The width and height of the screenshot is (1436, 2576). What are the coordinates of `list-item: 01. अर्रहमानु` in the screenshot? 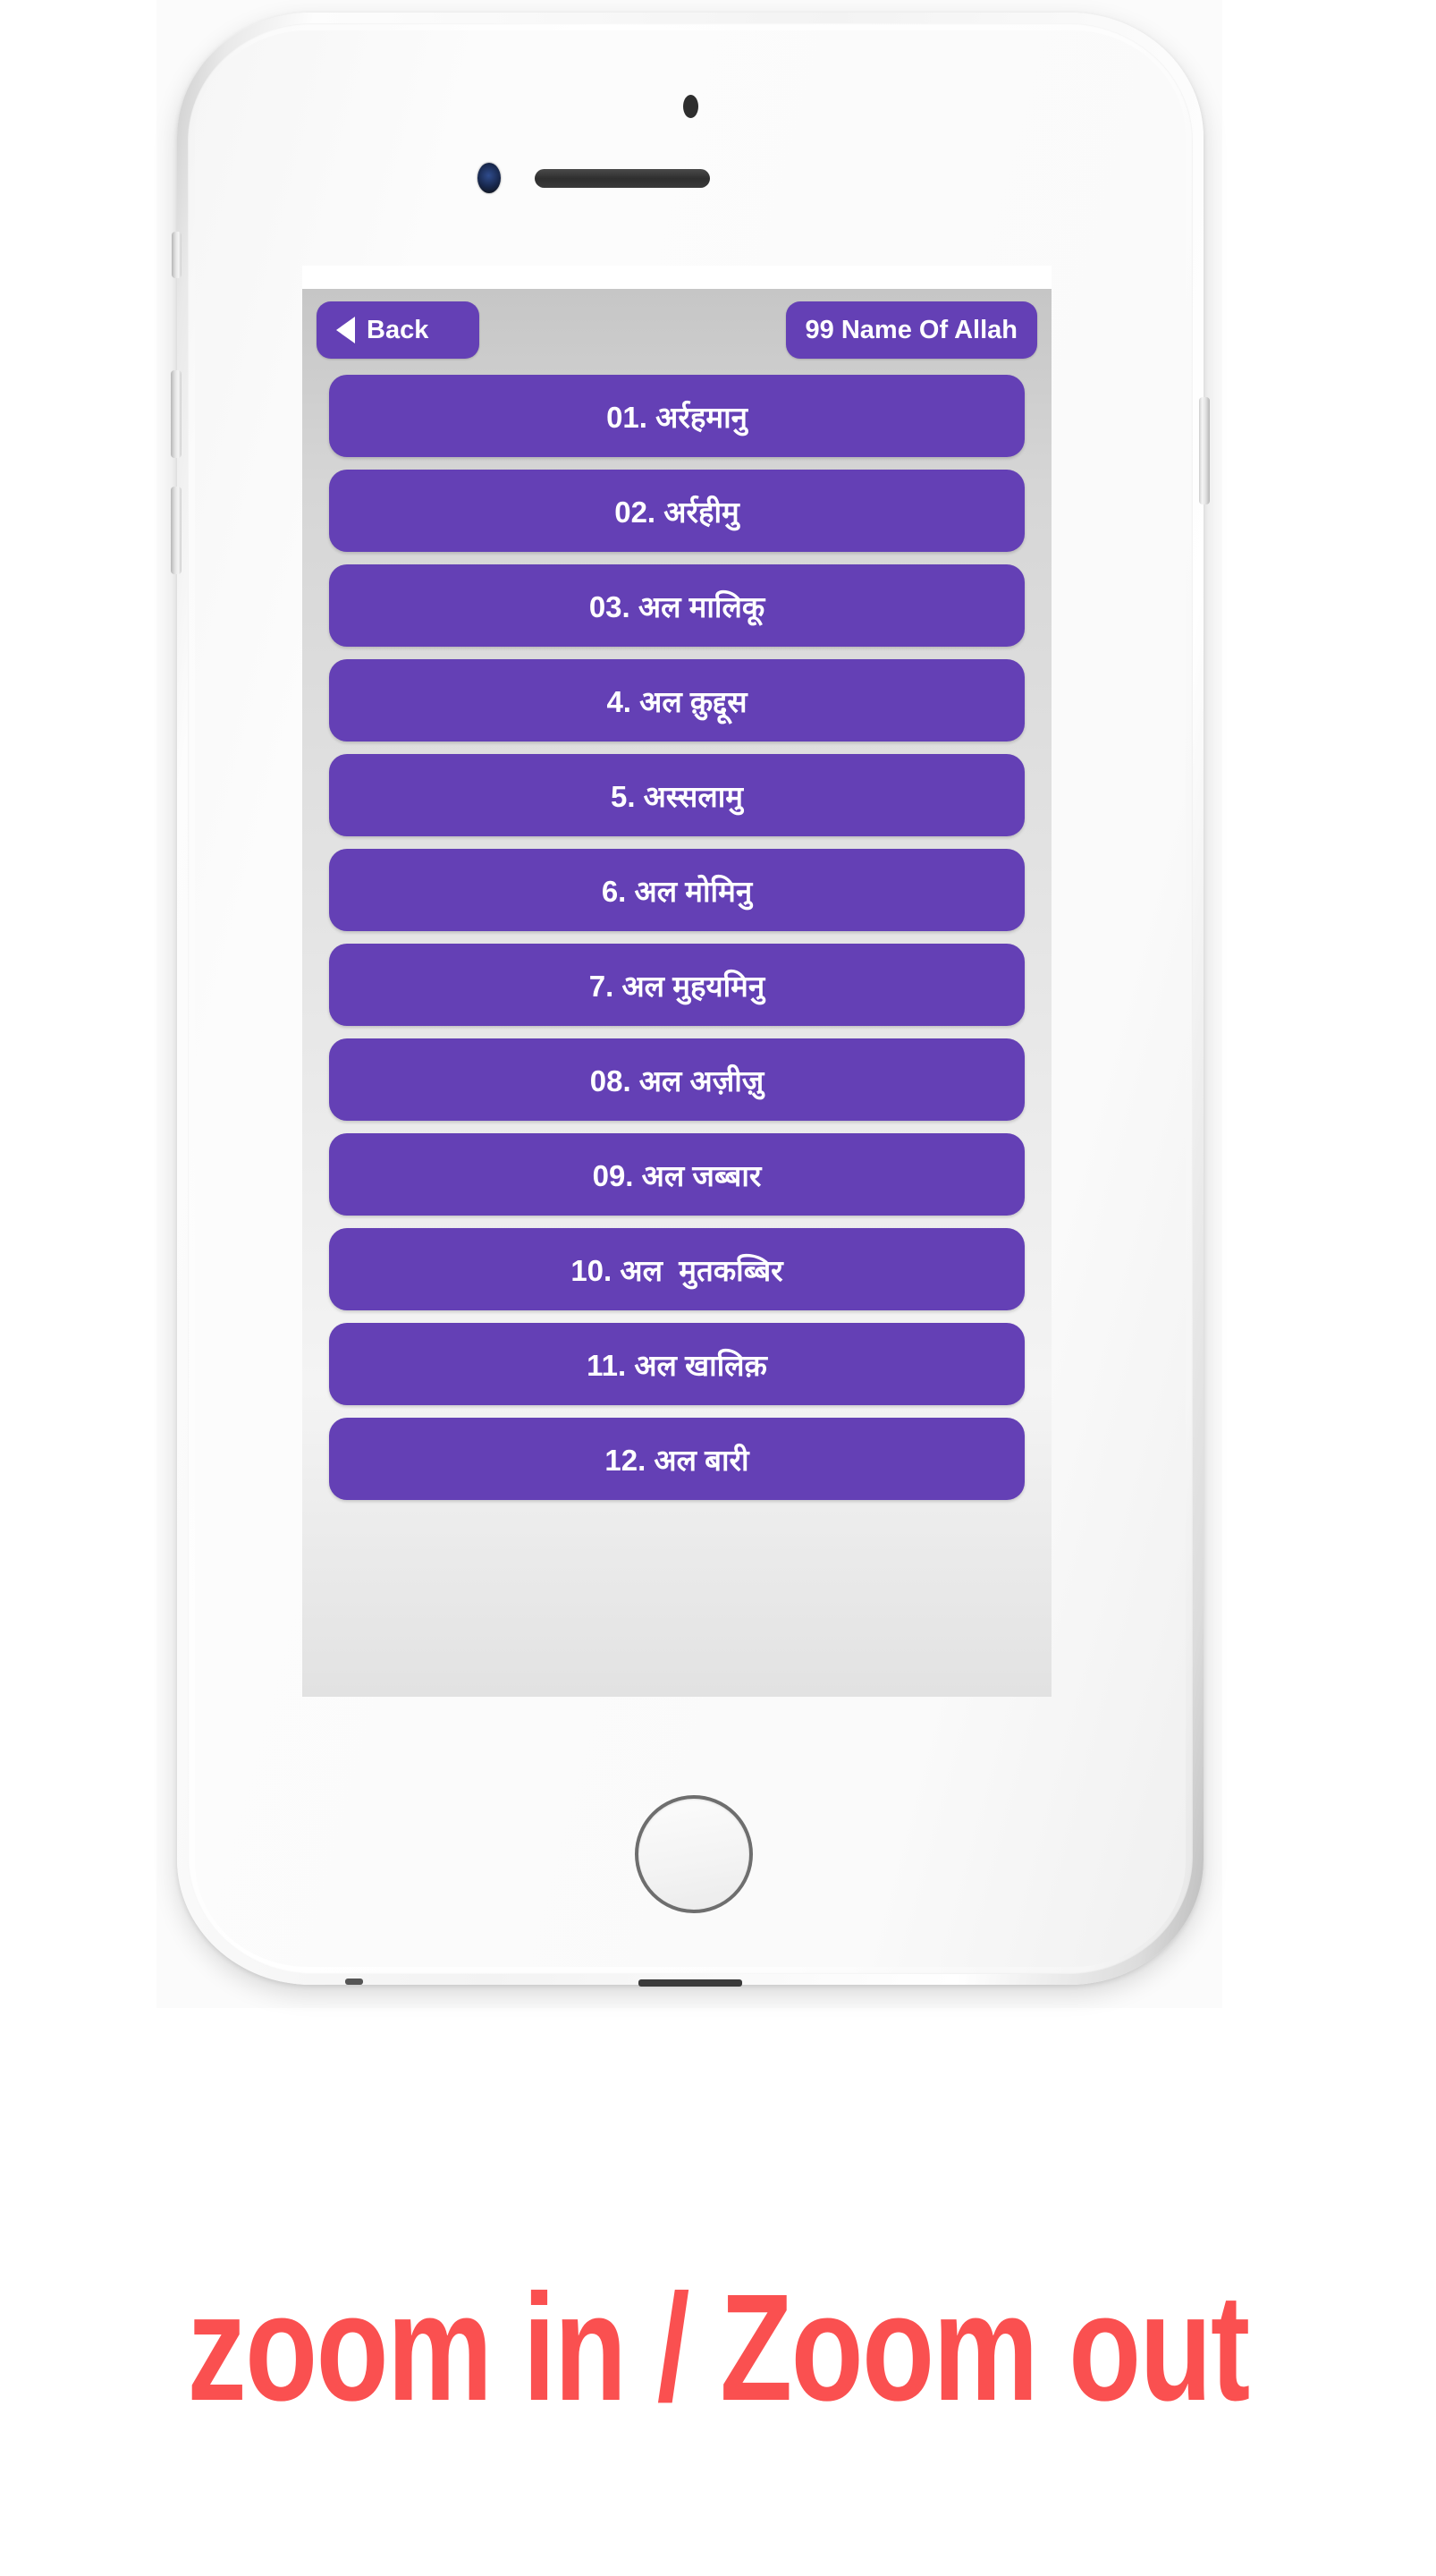 It's located at (677, 416).